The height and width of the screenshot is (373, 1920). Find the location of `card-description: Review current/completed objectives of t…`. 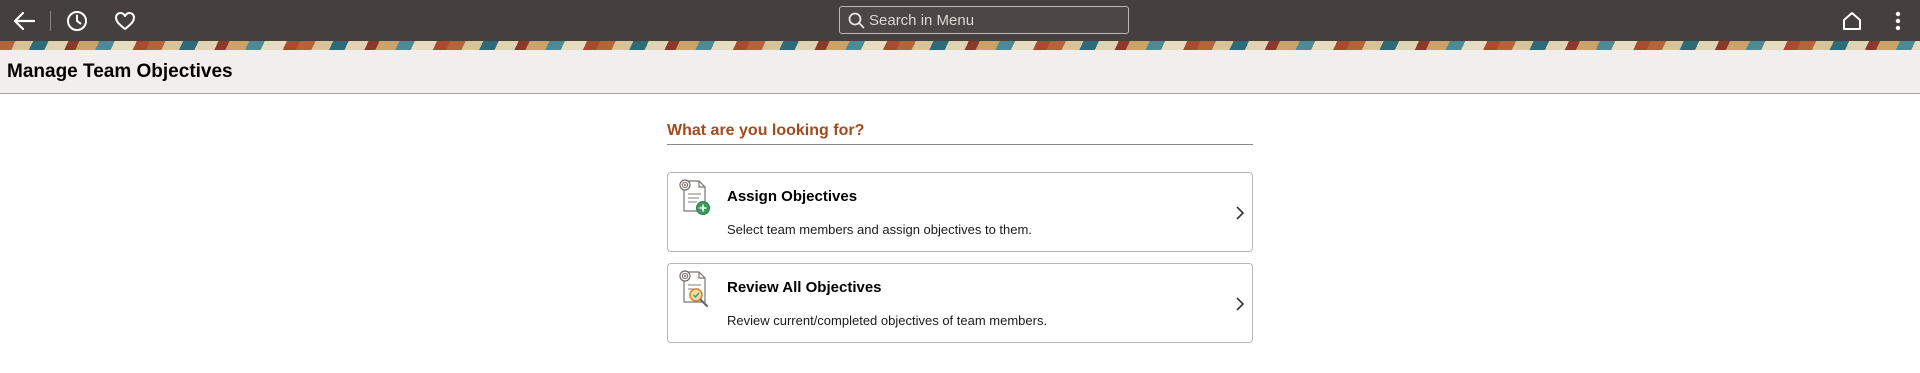

card-description: Review current/completed objectives of t… is located at coordinates (887, 320).